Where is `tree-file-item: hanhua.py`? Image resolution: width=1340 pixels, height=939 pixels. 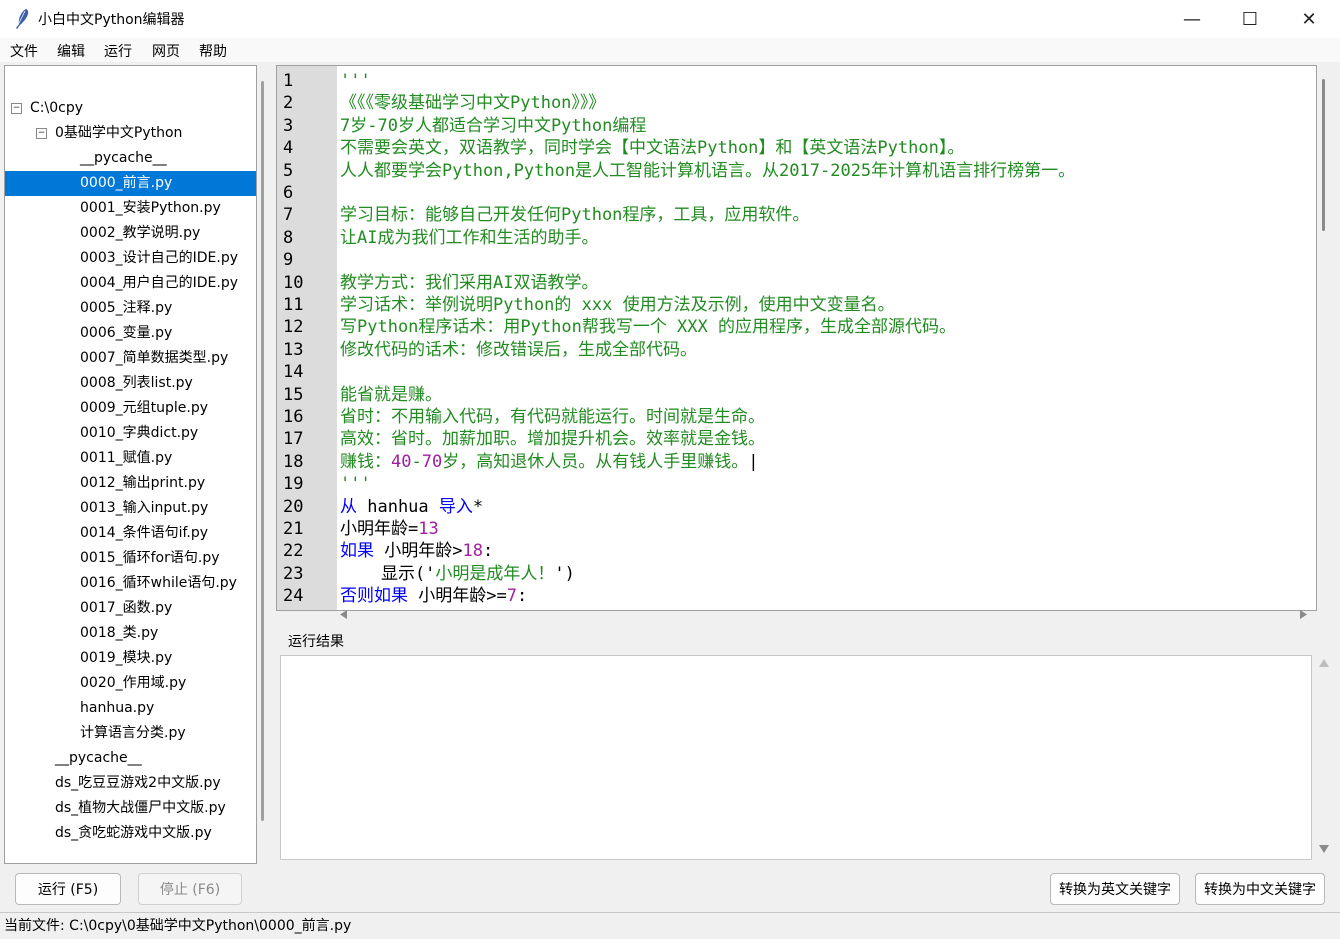 tree-file-item: hanhua.py is located at coordinates (130, 708).